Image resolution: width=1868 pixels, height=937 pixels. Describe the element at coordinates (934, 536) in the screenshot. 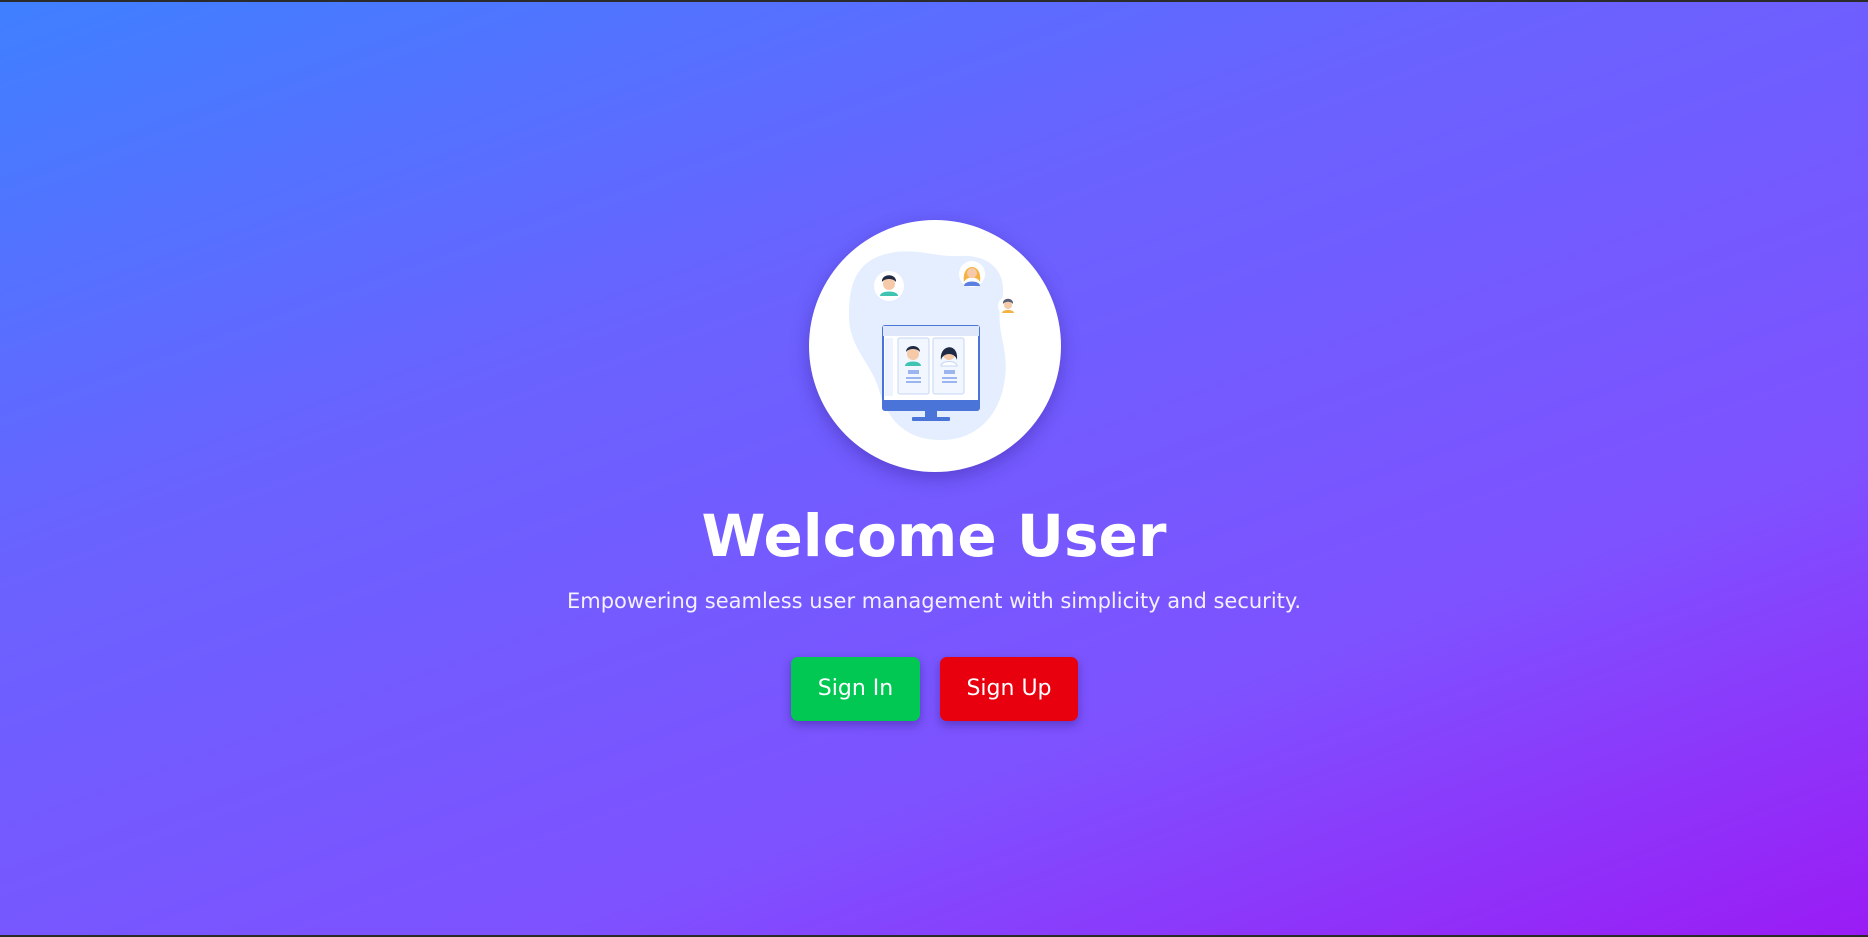

I see `page-title: Welcome User` at that location.